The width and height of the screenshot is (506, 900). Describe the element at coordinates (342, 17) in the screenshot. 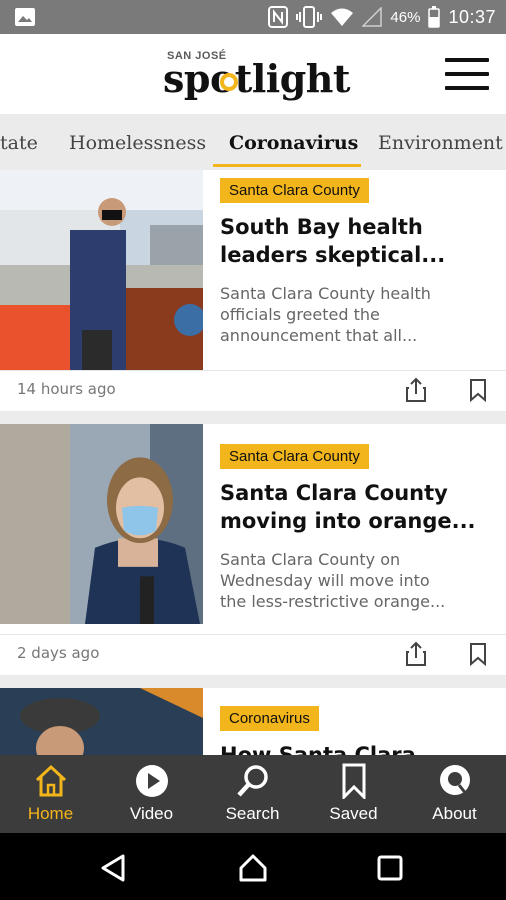

I see `wifi-icon` at that location.